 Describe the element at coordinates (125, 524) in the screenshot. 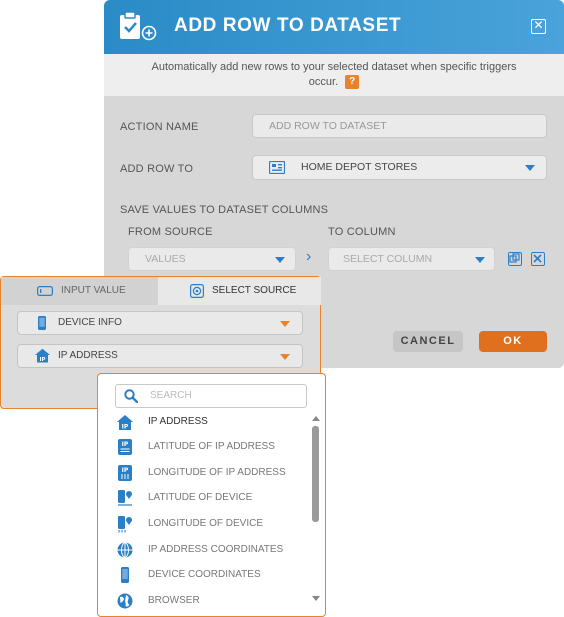

I see `device-longitude-icon` at that location.